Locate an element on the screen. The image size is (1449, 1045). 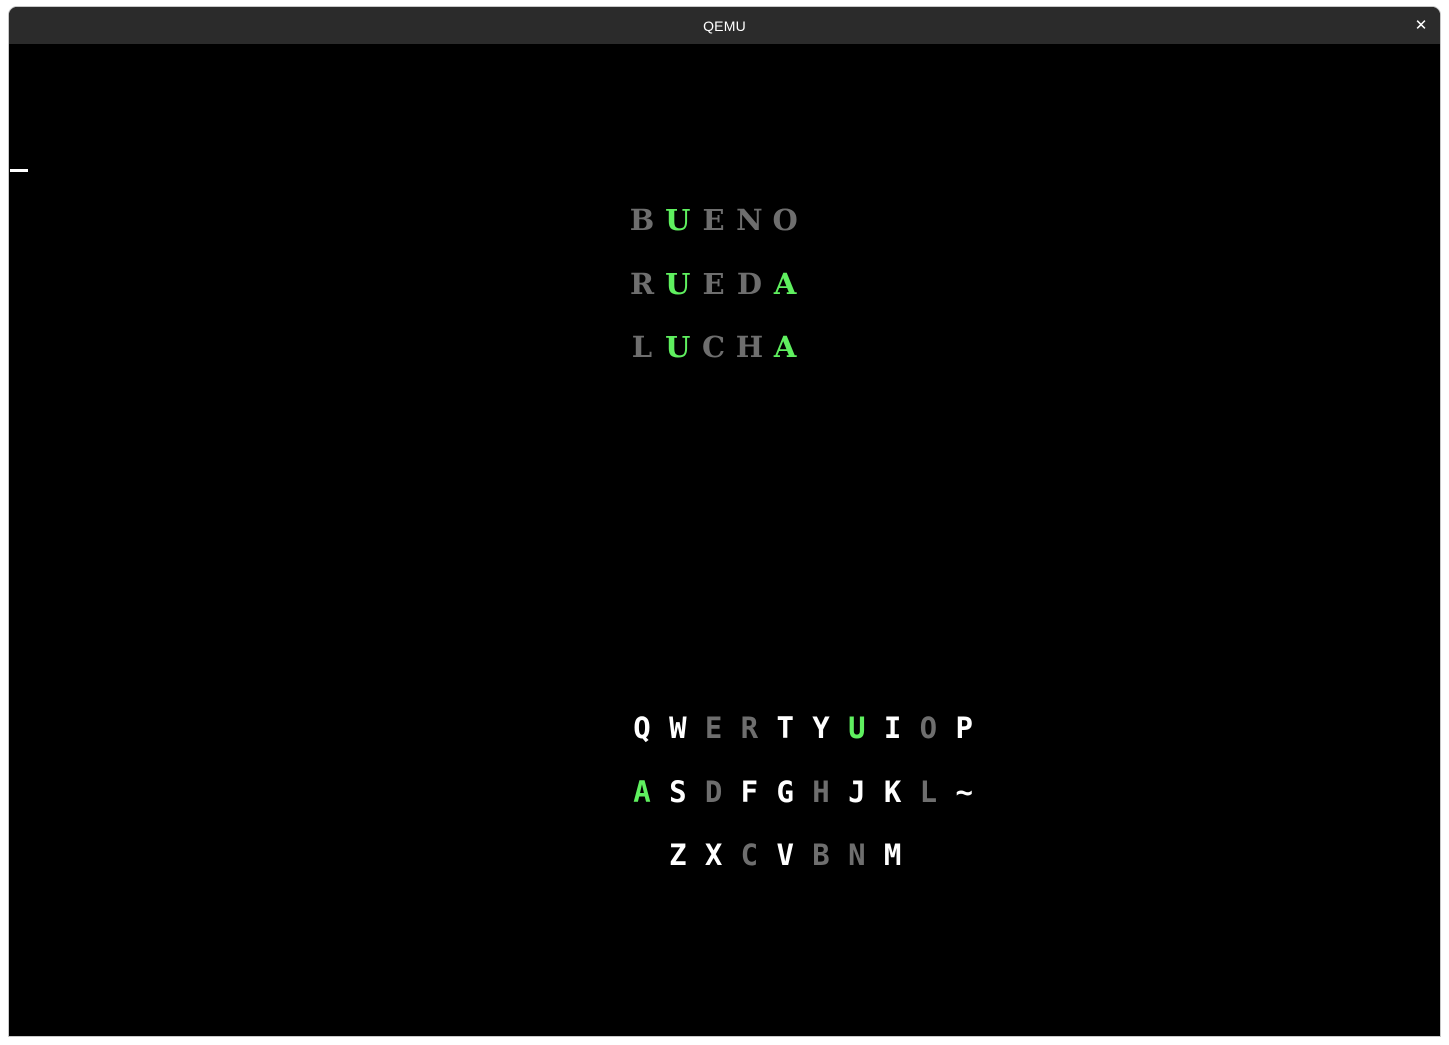
key-c: C is located at coordinates (749, 855).